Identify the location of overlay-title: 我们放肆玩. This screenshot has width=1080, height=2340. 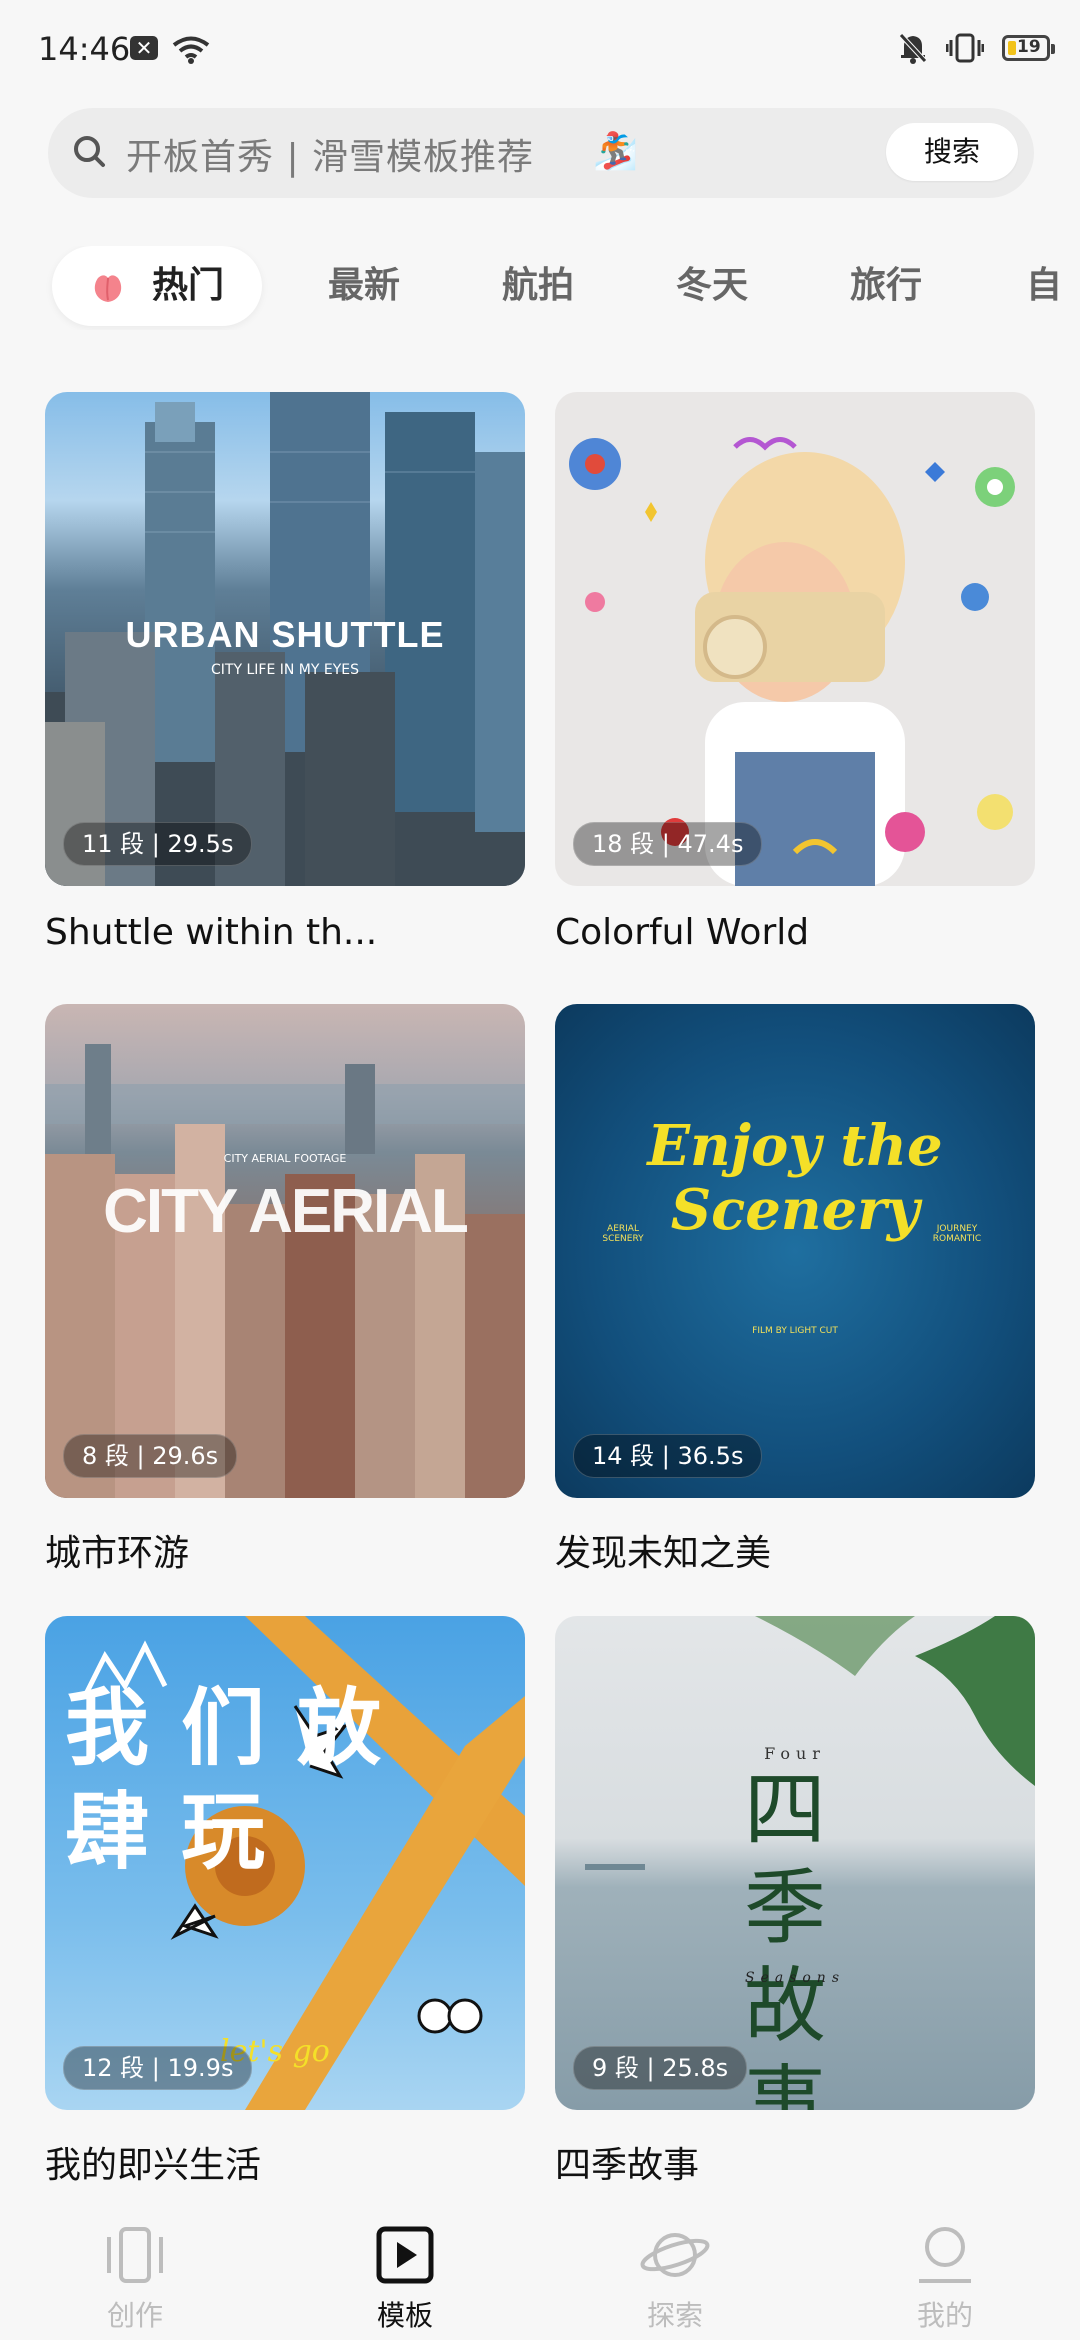
(239, 1780).